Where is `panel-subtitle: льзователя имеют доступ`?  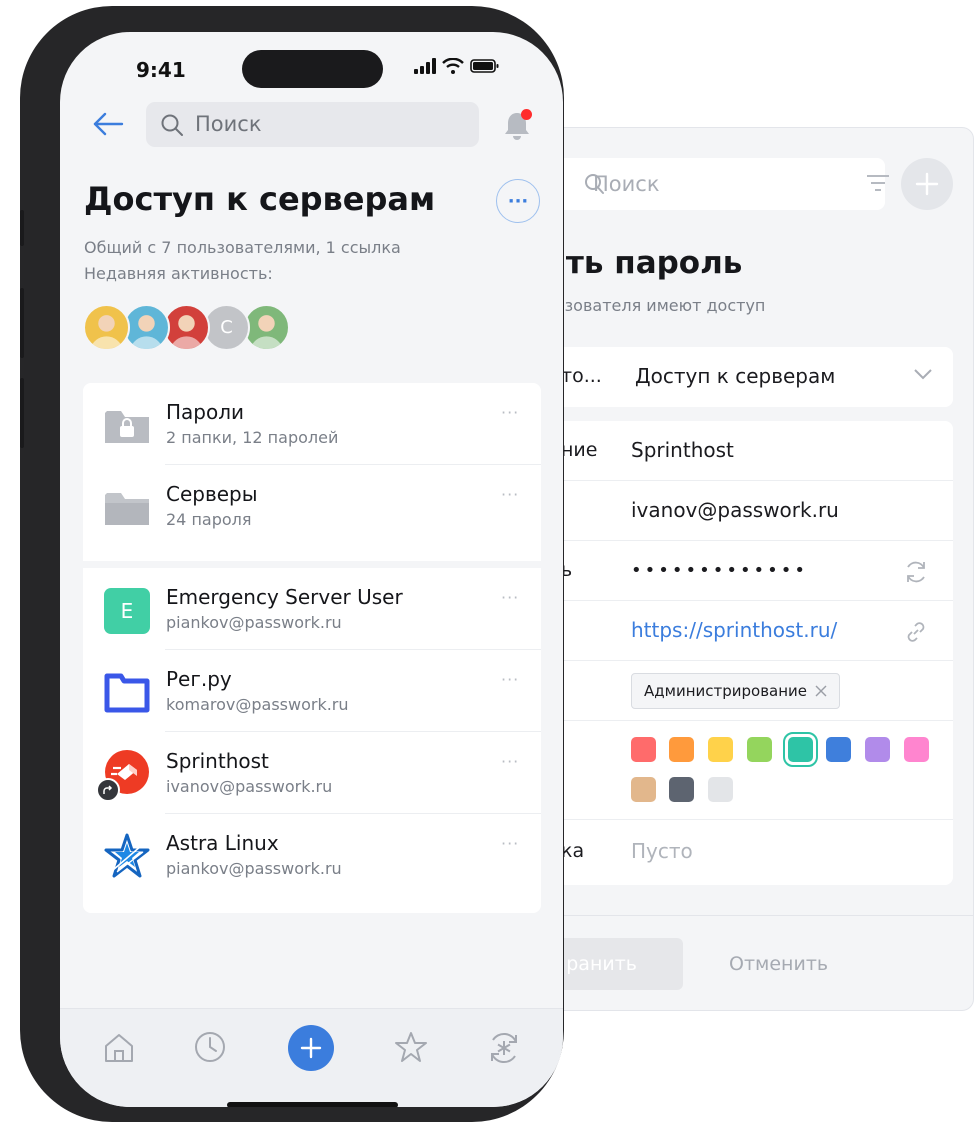
panel-subtitle: льзователя имеют доступ is located at coordinates (655, 305).